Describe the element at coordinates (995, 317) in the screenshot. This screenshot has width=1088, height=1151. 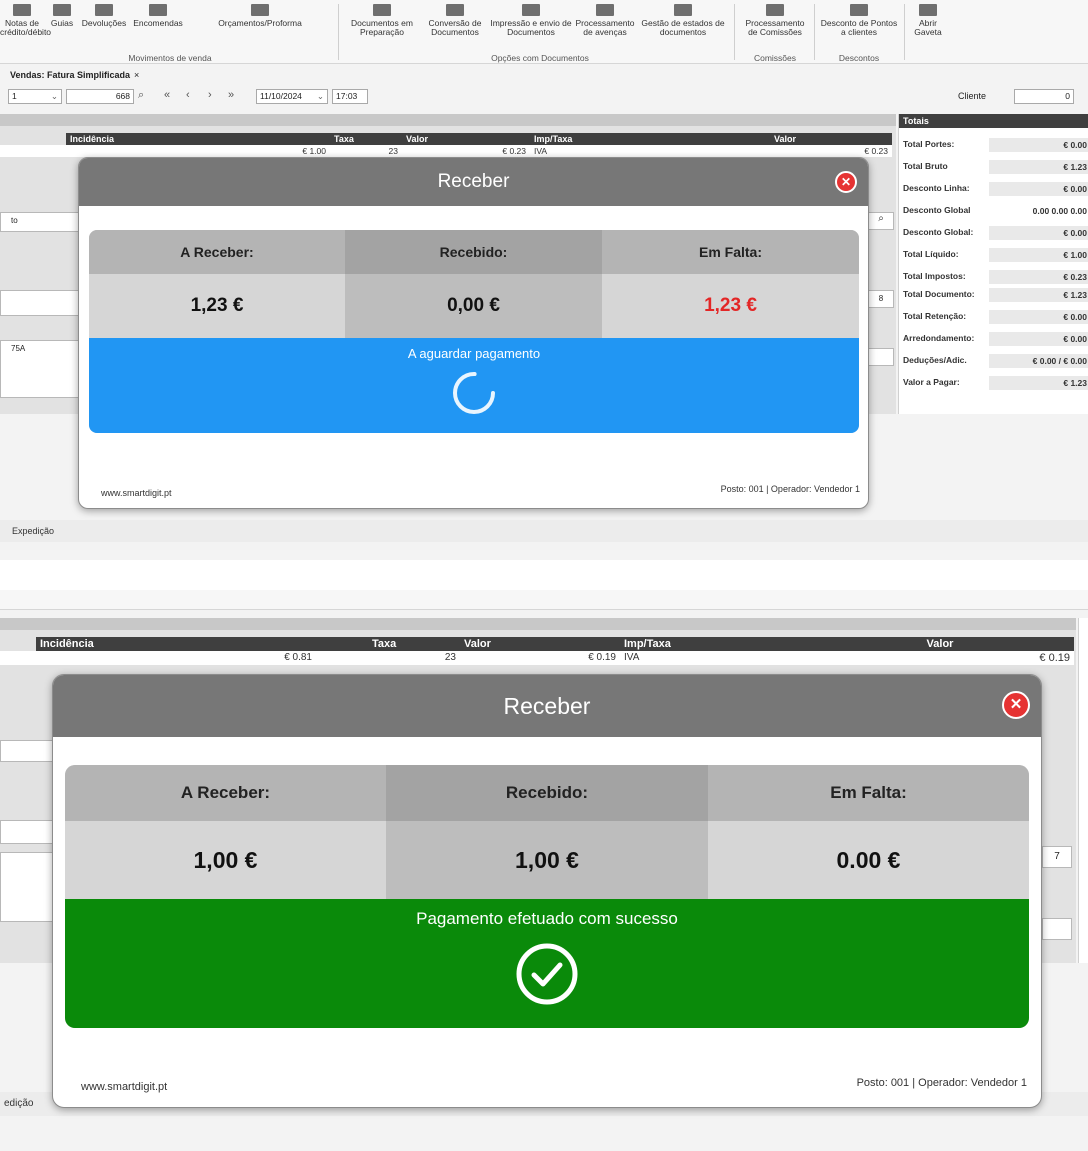
I see `totals-row: Total Retenção: € 0.00` at that location.